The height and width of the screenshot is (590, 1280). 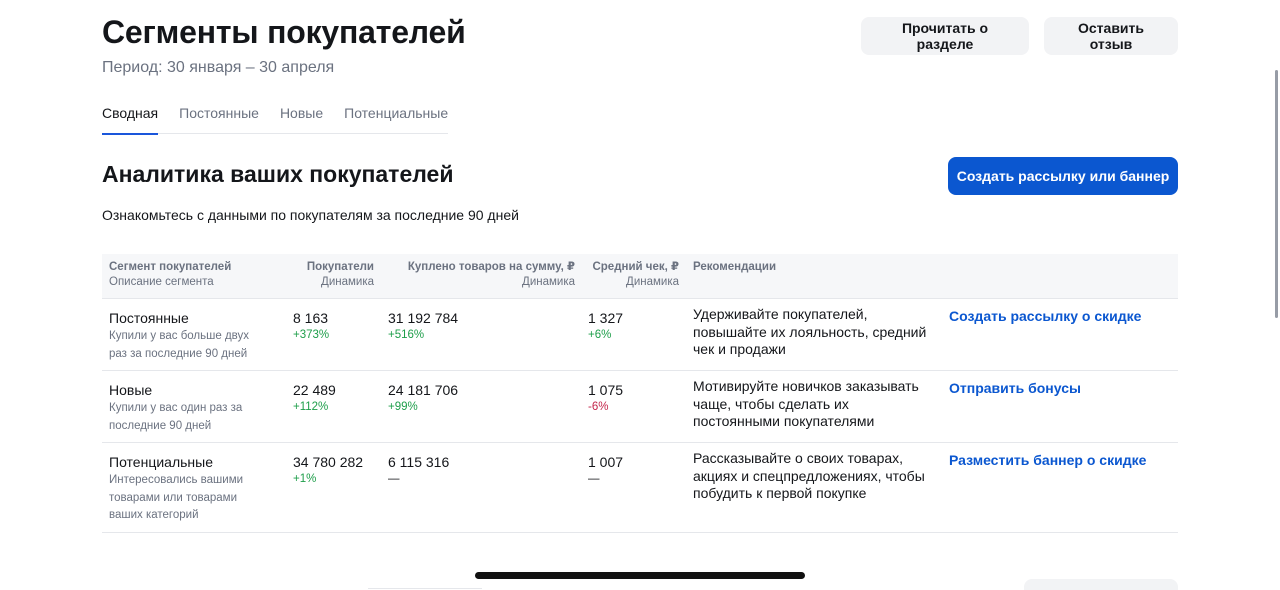 I want to click on avg-check-cell: 1 075 -6%, so click(x=605, y=397).